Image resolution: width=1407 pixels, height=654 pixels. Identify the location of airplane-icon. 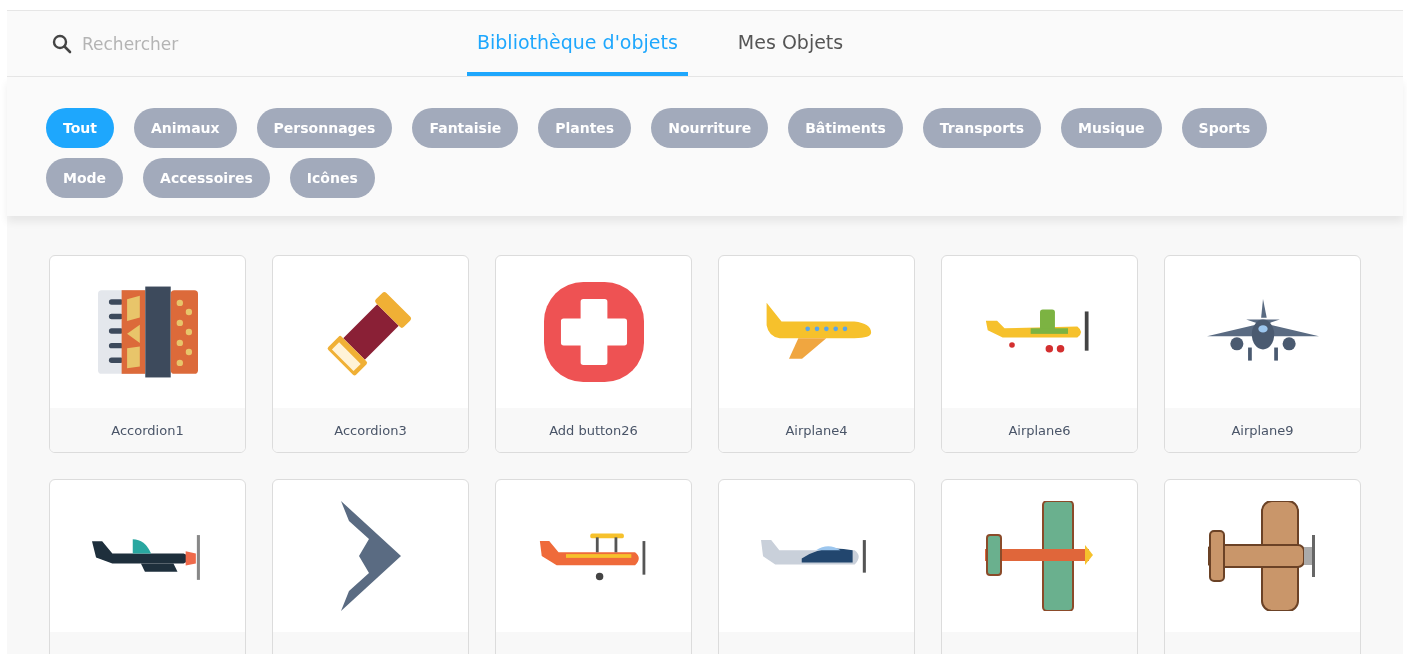
(1039, 556).